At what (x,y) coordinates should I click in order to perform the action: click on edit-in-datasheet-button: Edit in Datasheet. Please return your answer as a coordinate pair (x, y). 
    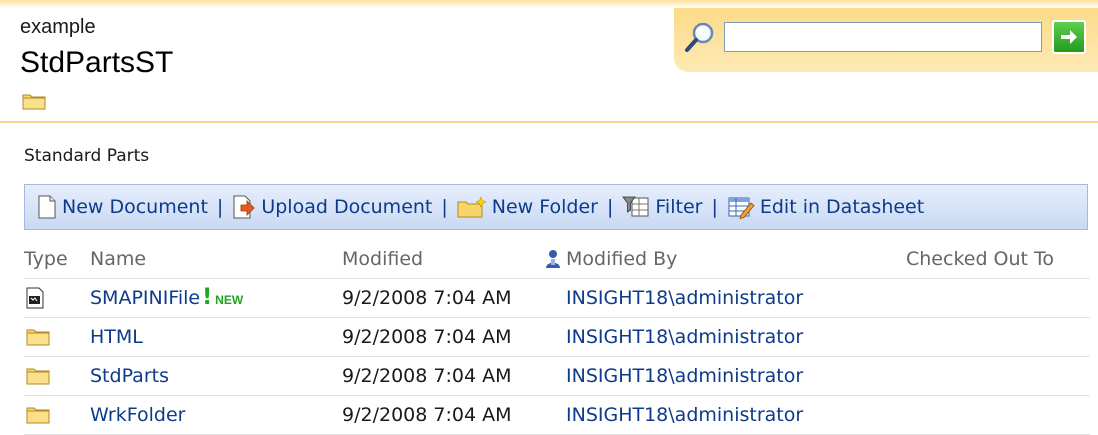
    Looking at the image, I should click on (825, 207).